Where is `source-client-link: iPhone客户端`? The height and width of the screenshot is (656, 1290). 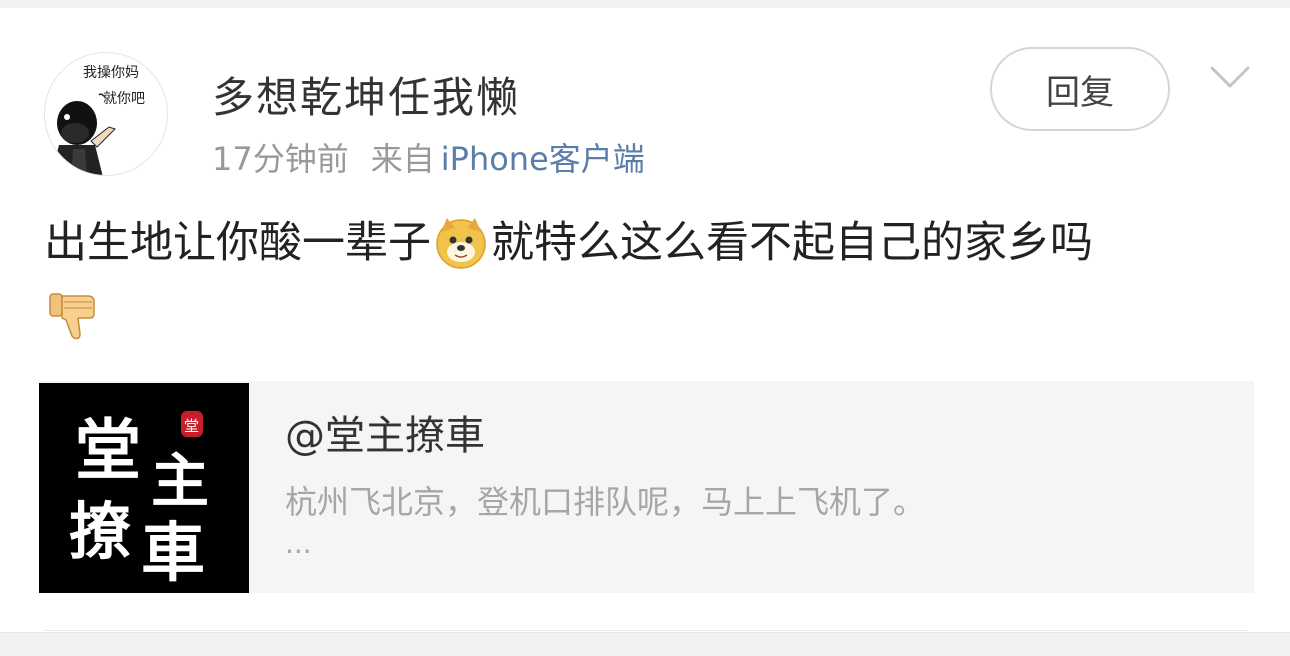 source-client-link: iPhone客户端 is located at coordinates (543, 159).